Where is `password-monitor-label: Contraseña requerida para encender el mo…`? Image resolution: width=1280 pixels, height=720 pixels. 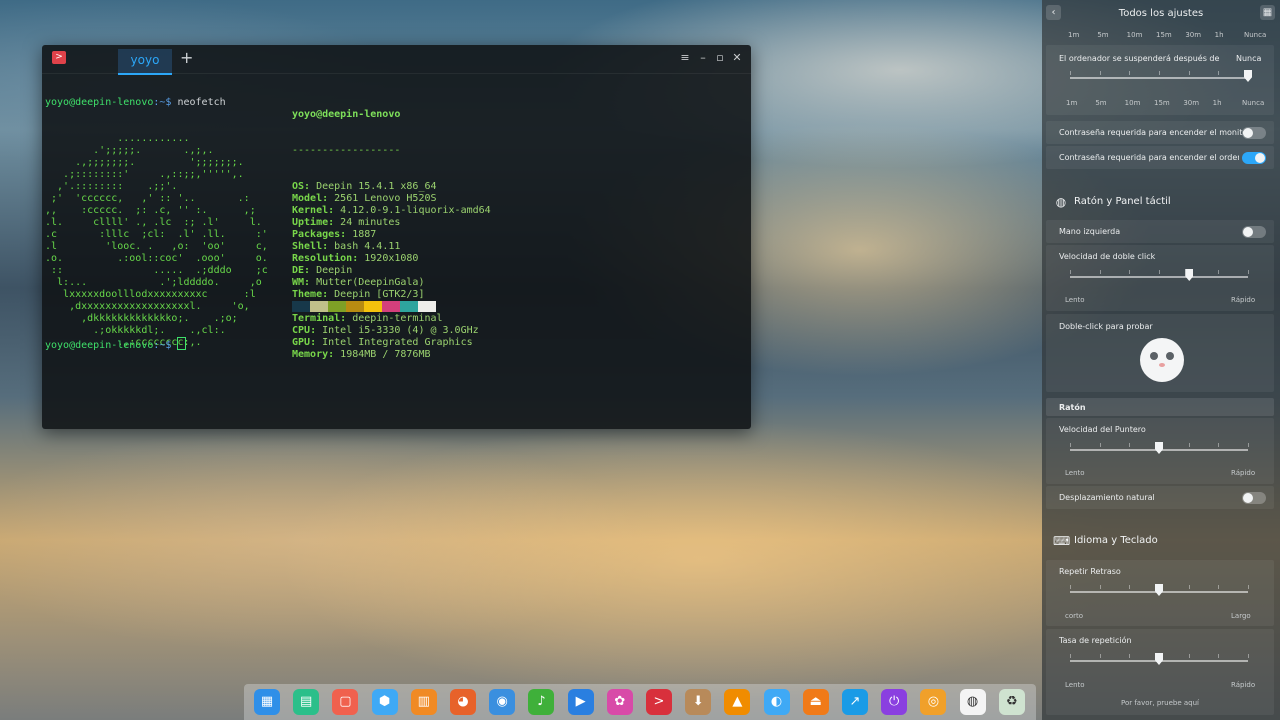 password-monitor-label: Contraseña requerida para encender el mo… is located at coordinates (1155, 132).